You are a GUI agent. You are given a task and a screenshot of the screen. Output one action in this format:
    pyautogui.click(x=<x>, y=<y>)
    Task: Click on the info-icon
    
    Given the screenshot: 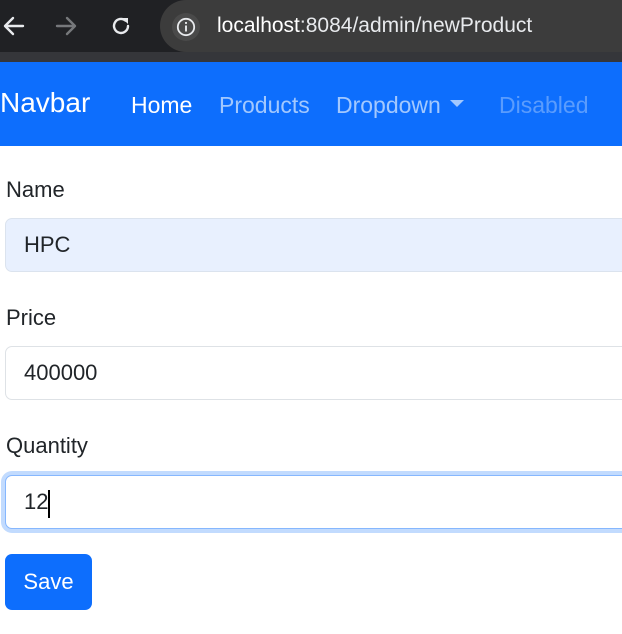 What is the action you would take?
    pyautogui.click(x=186, y=27)
    